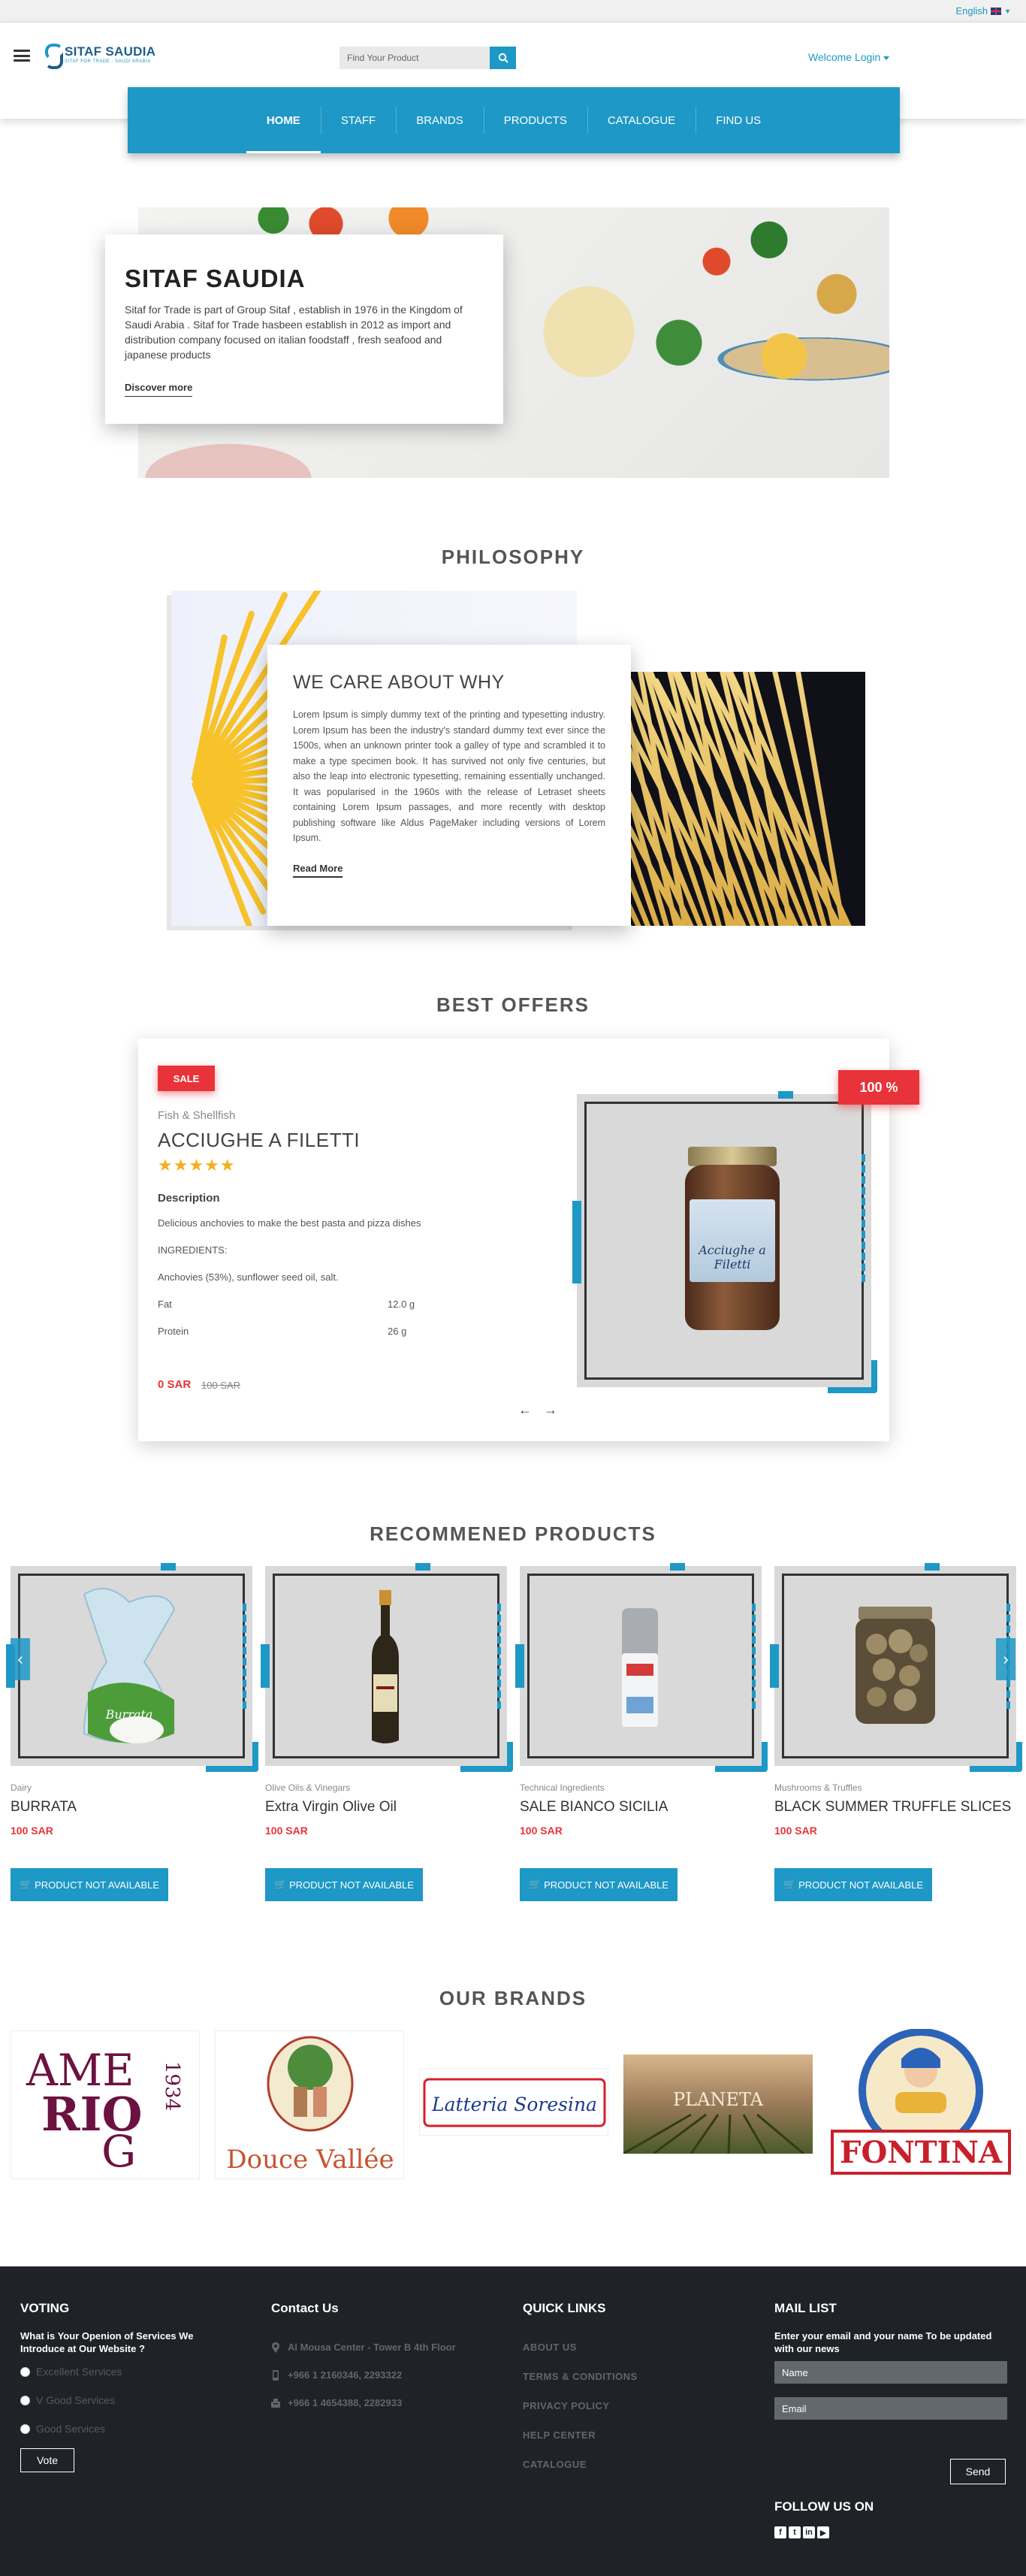 The width and height of the screenshot is (1026, 2576). Describe the element at coordinates (308, 1787) in the screenshot. I see `product-category: Olive Oils & Vinegars` at that location.